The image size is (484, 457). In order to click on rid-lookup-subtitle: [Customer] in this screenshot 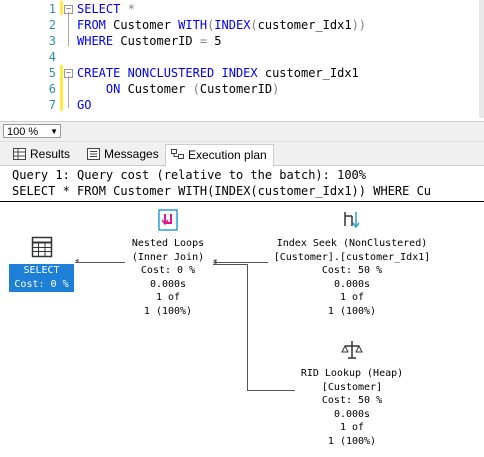, I will do `click(352, 387)`.